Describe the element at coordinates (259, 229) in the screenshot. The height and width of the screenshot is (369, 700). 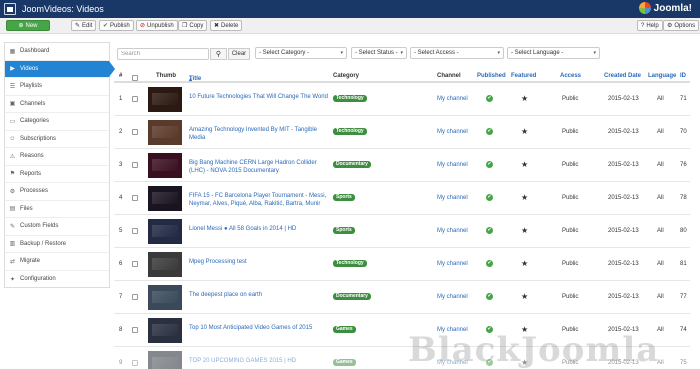
I see `video-title-link: Lionel Messi ● All 58 Goals in 2014 | HD` at that location.